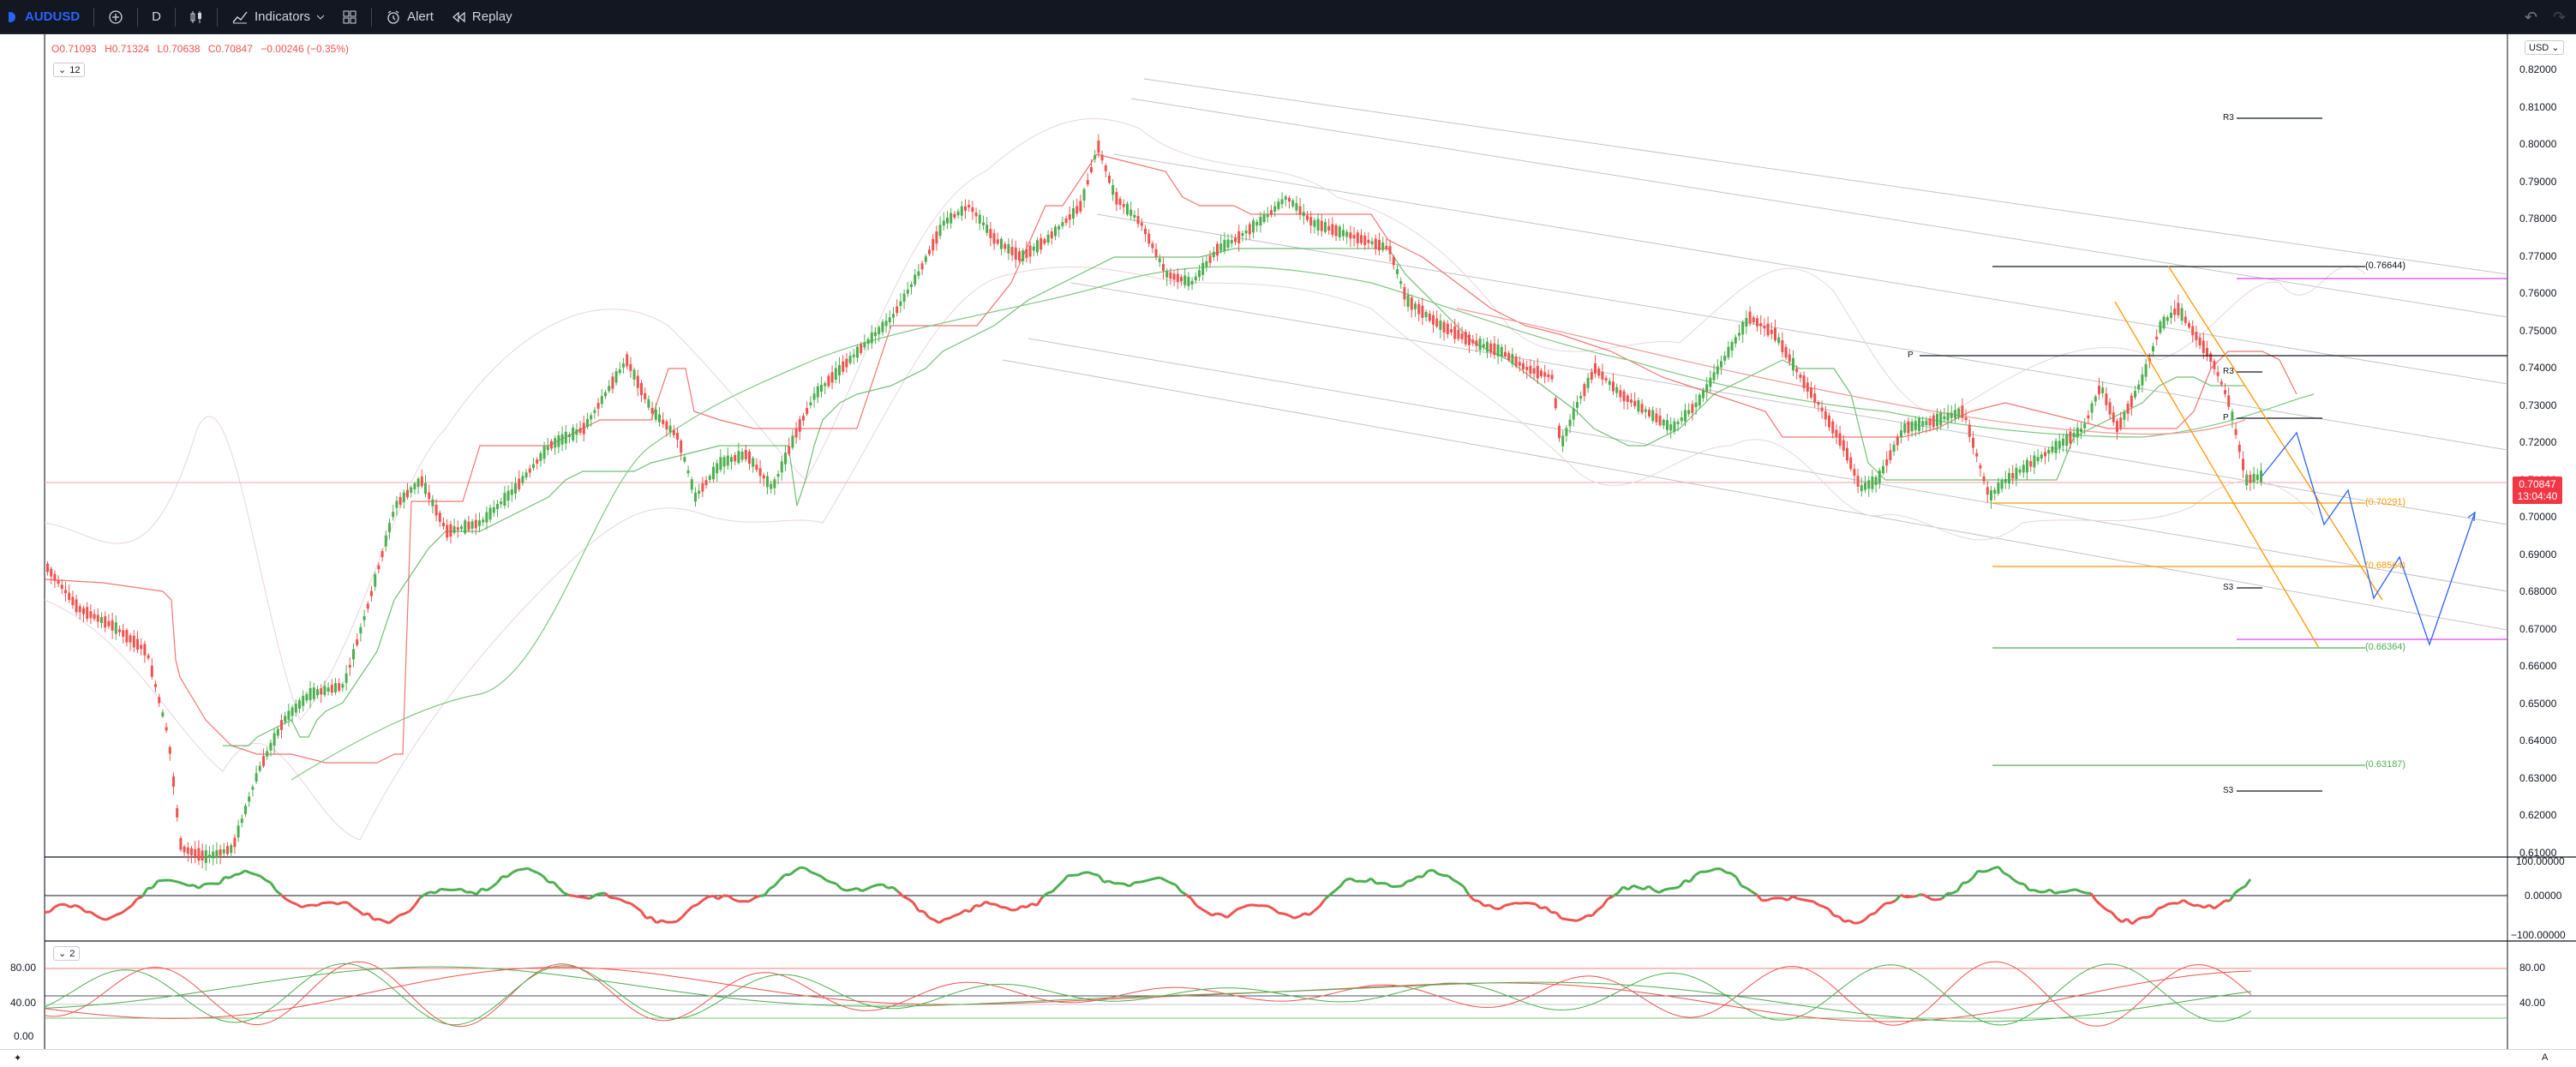  What do you see at coordinates (2531, 18) in the screenshot?
I see `undo-icon: ↶` at bounding box center [2531, 18].